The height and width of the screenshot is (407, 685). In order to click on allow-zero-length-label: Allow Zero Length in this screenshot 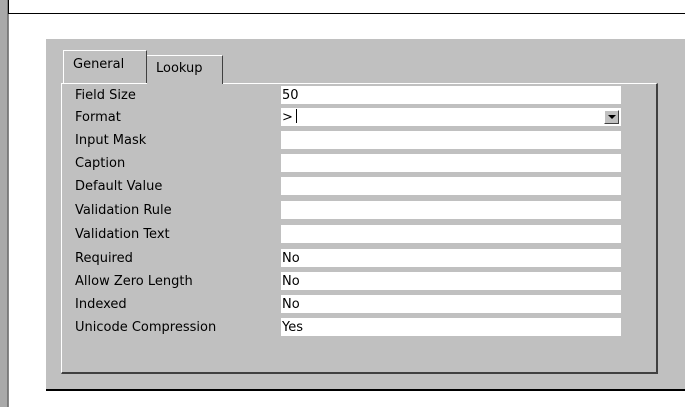, I will do `click(134, 281)`.